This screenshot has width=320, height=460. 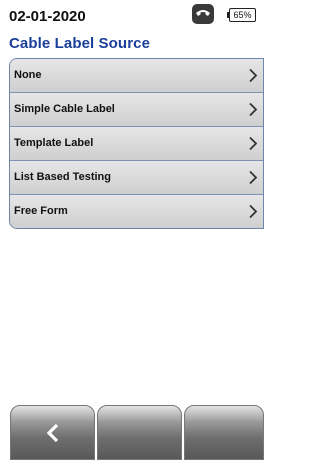 I want to click on menu-item-label: Free Form, so click(x=41, y=211).